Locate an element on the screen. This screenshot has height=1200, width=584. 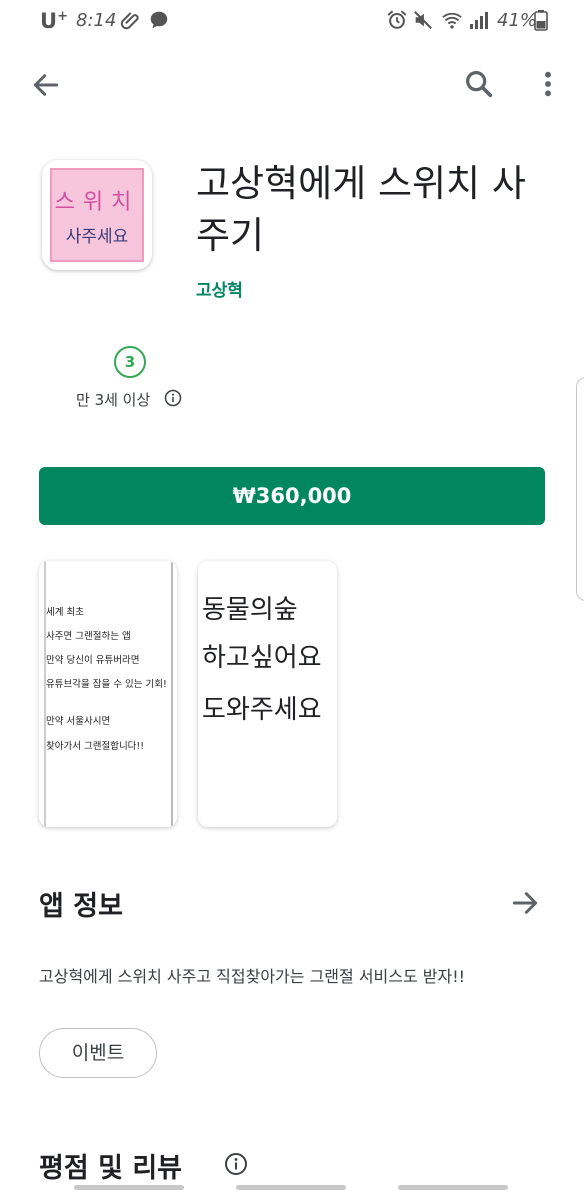
buy-button: ₩360,000 is located at coordinates (292, 496).